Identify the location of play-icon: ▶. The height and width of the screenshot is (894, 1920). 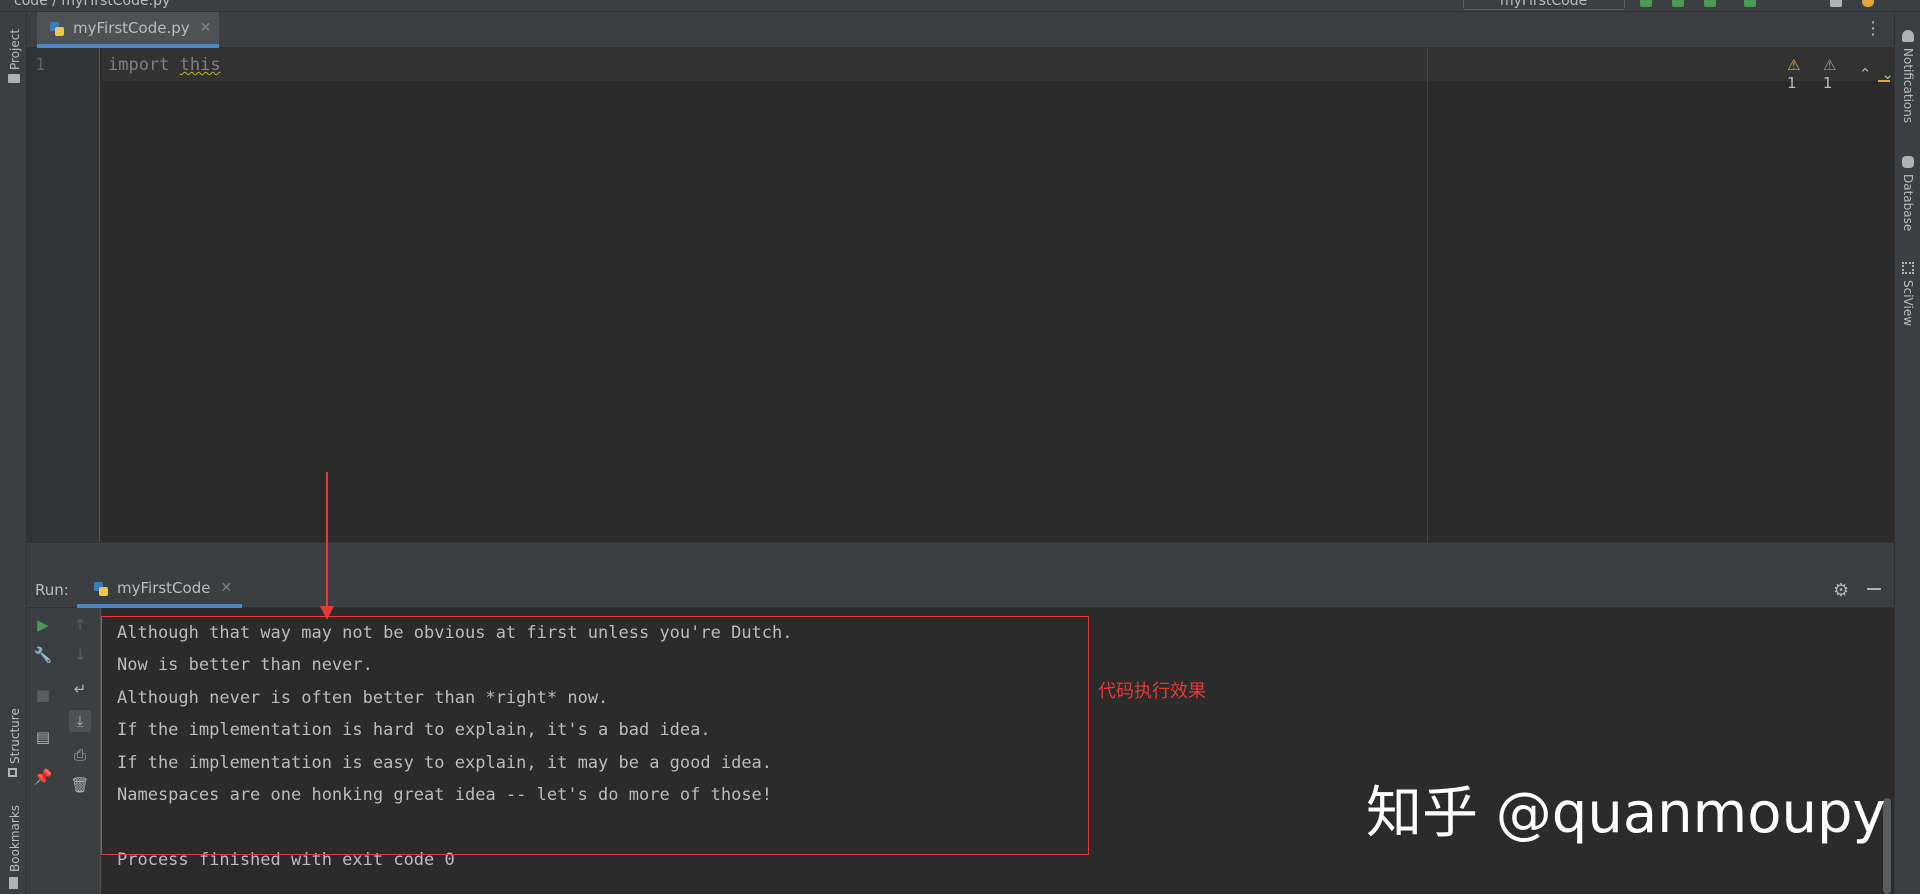
(43, 625).